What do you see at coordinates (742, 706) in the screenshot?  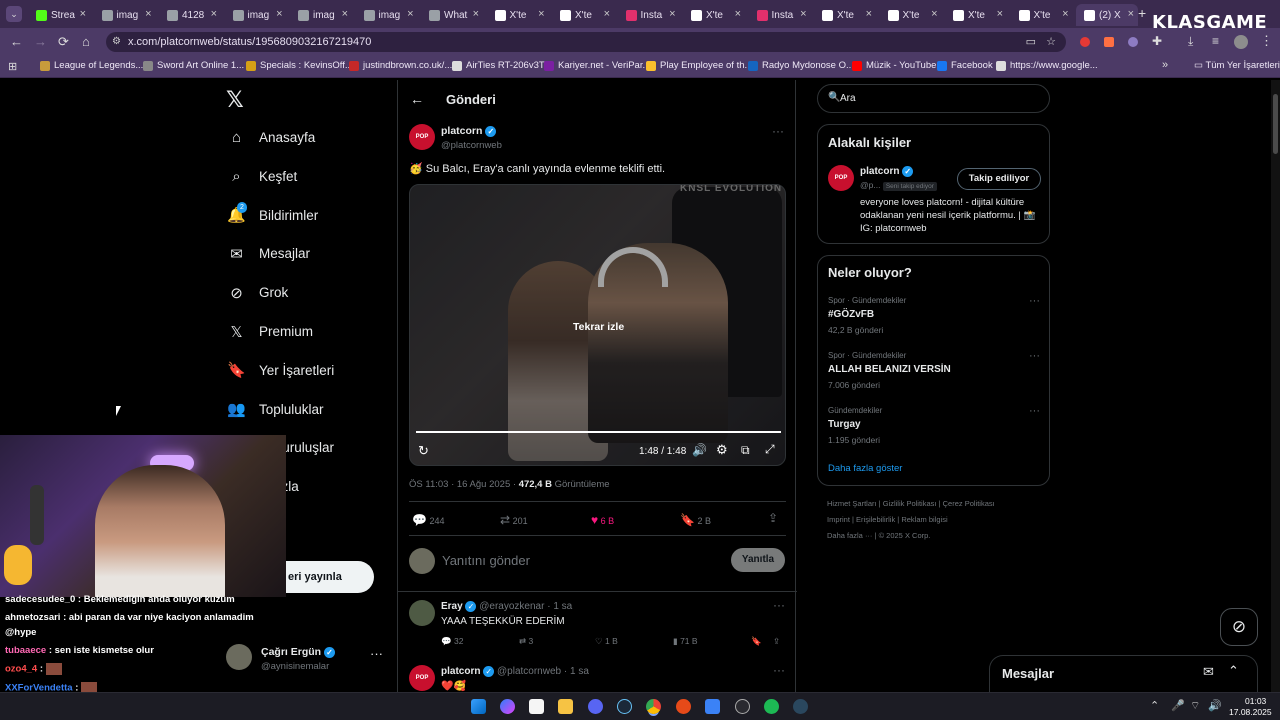 I see `app-circle-icon` at bounding box center [742, 706].